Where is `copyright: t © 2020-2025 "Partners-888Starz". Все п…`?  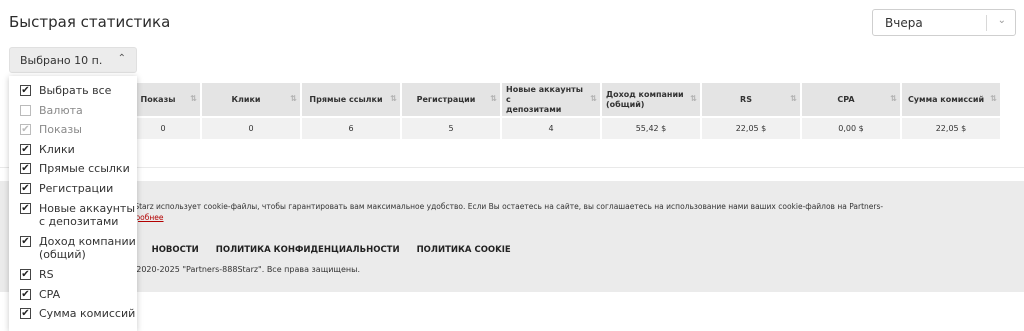
copyright: t © 2020-2025 "Partners-888Starz". Все п… is located at coordinates (240, 269).